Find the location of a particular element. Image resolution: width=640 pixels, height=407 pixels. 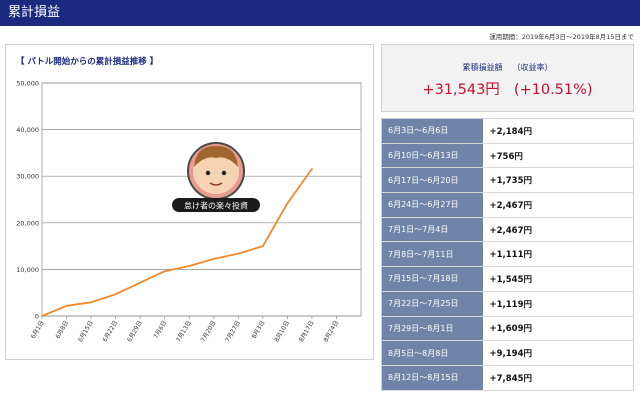

table-row: 6月24日〜6月27日 +2,467円 is located at coordinates (507, 205).